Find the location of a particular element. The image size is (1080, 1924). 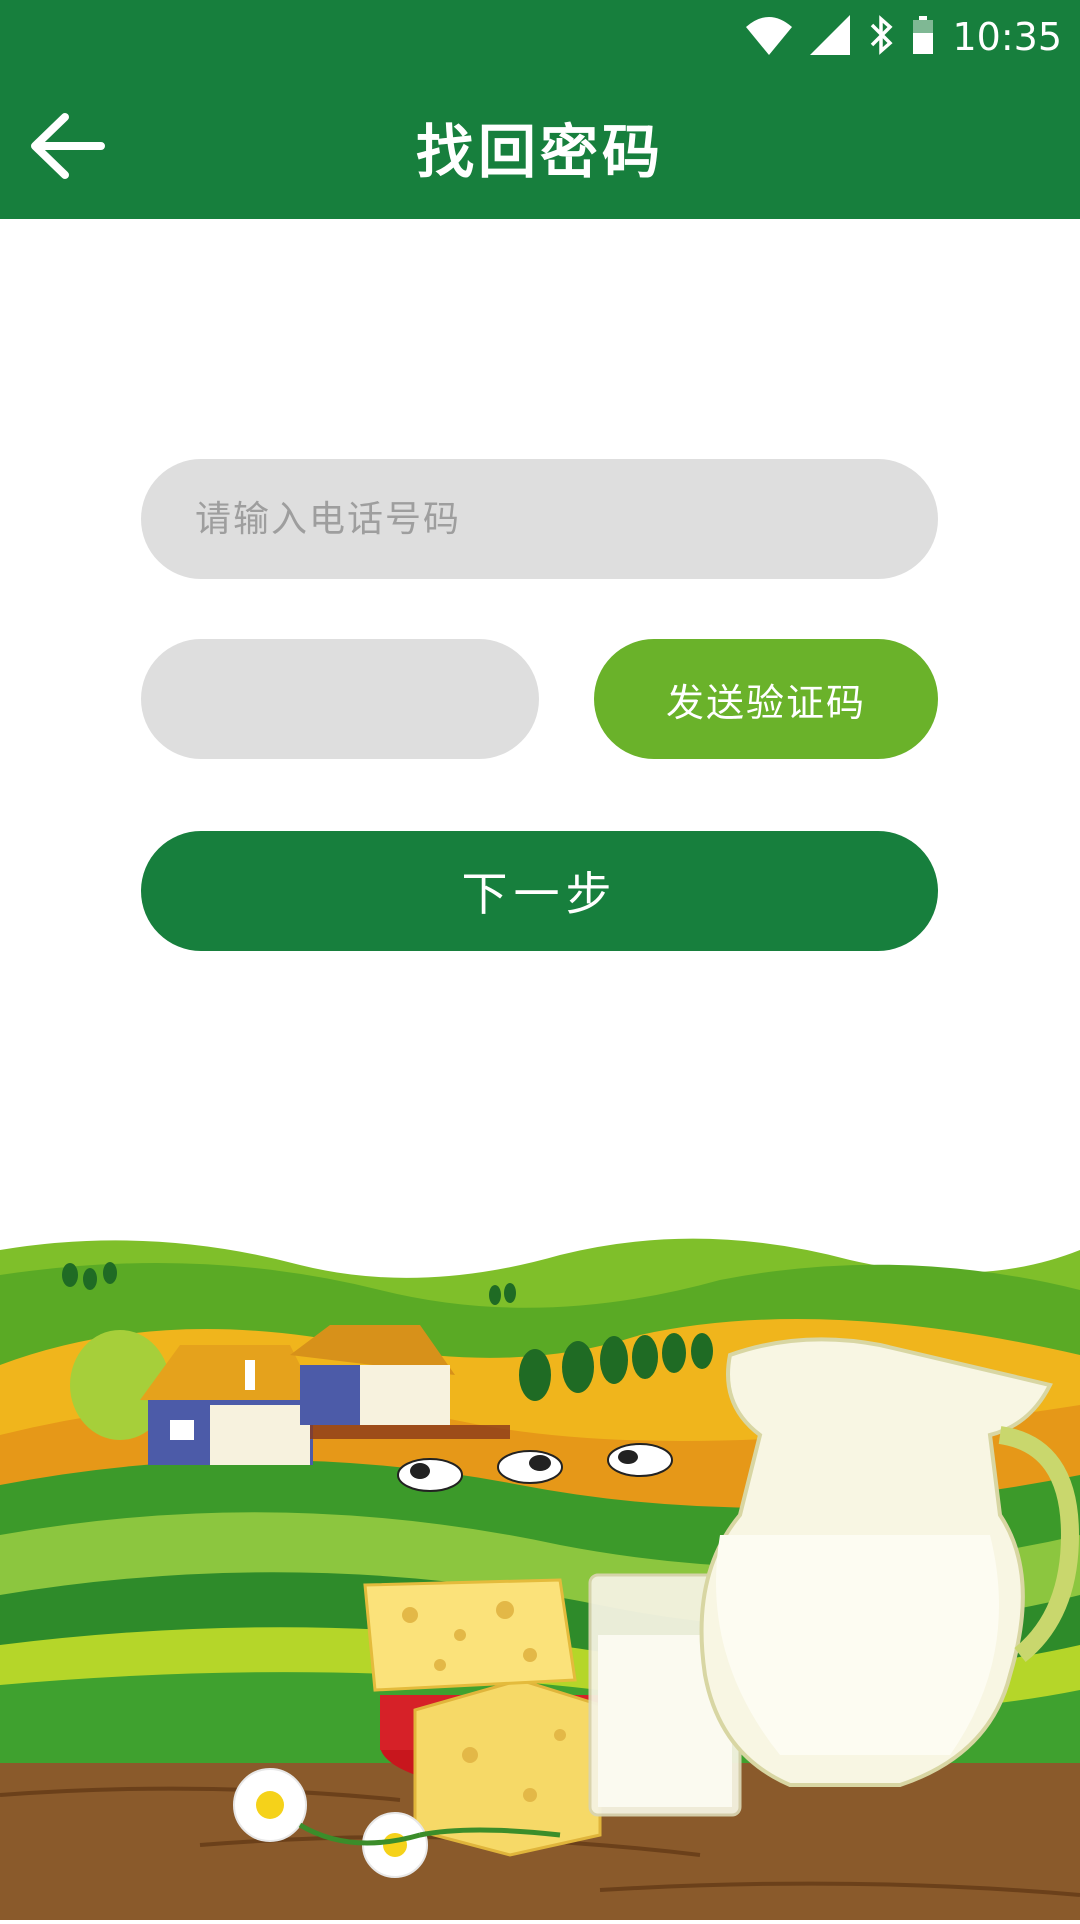

app-bar: 找回密码 is located at coordinates (540, 147).